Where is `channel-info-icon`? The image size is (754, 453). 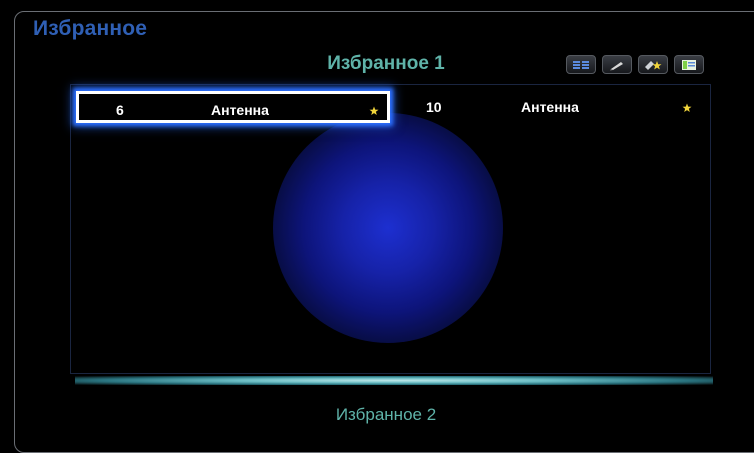 channel-info-icon is located at coordinates (689, 64).